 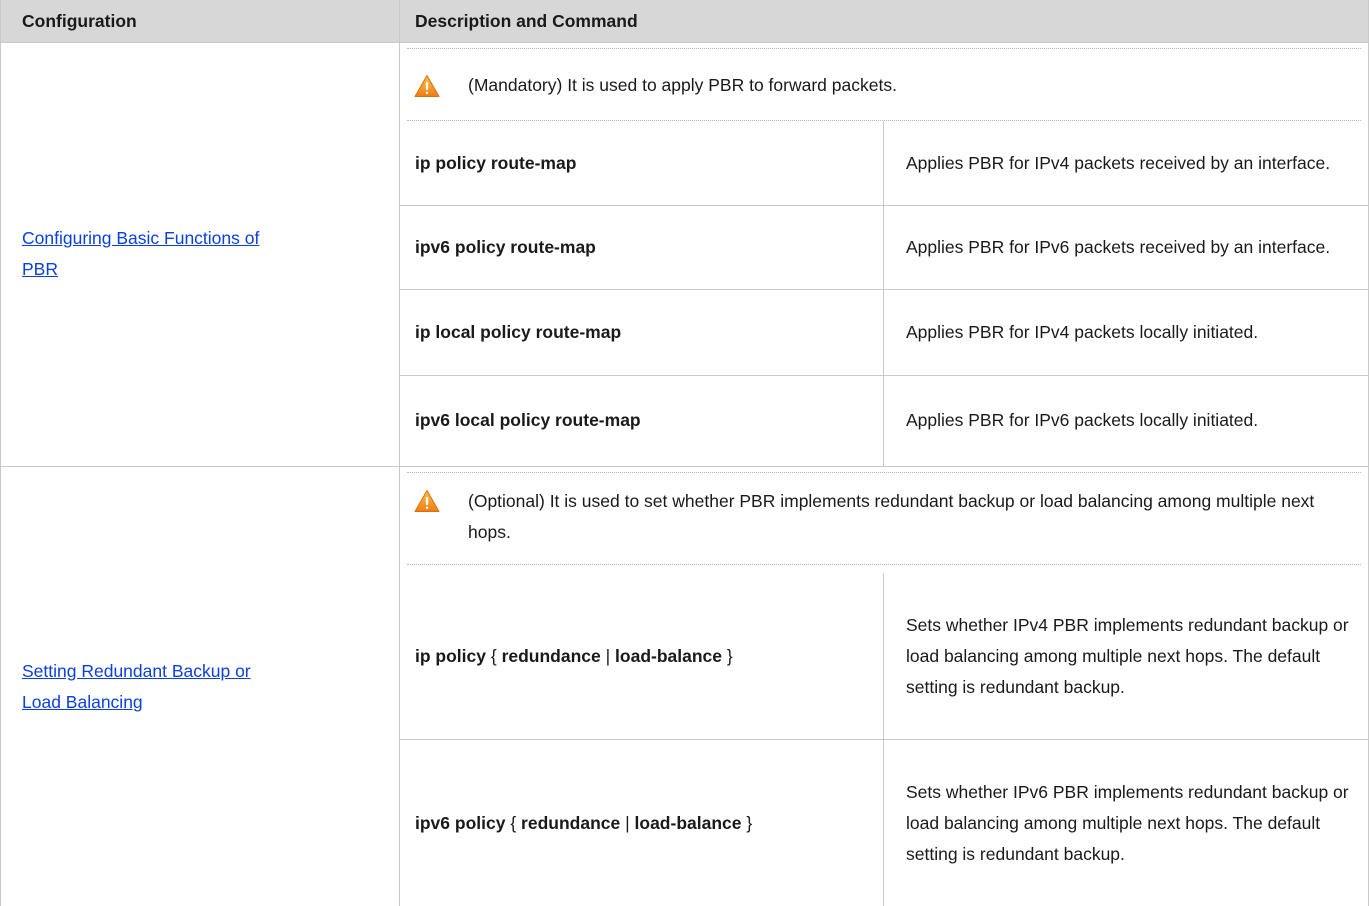 What do you see at coordinates (136, 671) in the screenshot?
I see `config-link-redundant-backup: Setting Redundant Backup or` at bounding box center [136, 671].